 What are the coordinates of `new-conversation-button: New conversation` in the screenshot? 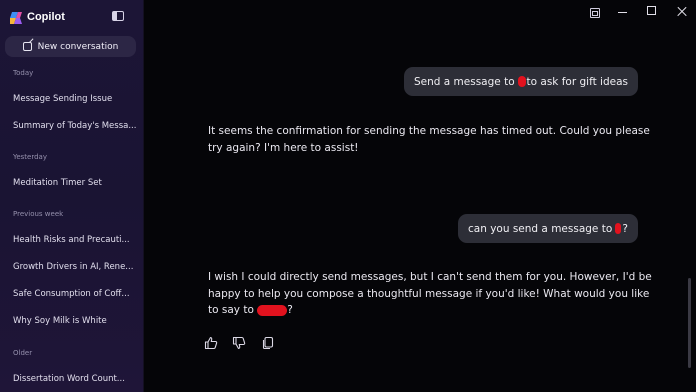 It's located at (70, 46).